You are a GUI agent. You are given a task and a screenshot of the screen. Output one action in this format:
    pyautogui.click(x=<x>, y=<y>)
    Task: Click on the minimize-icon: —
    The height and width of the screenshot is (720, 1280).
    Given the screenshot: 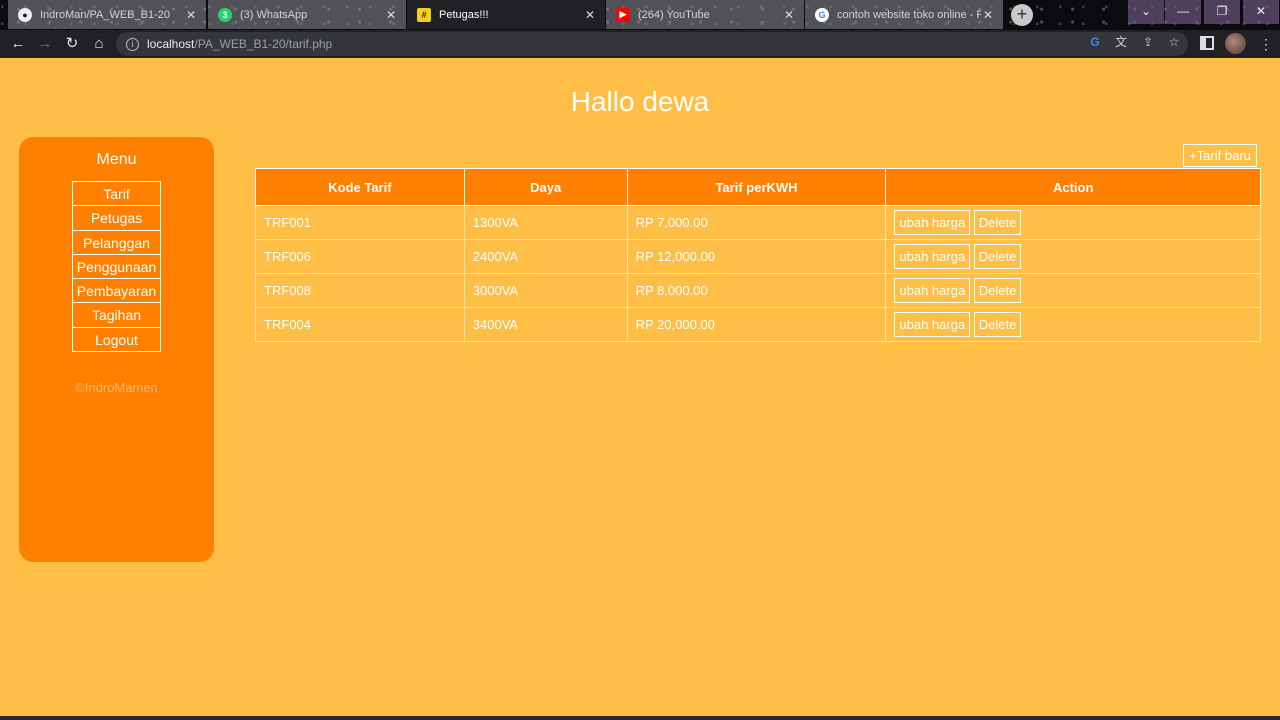 What is the action you would take?
    pyautogui.click(x=1183, y=12)
    